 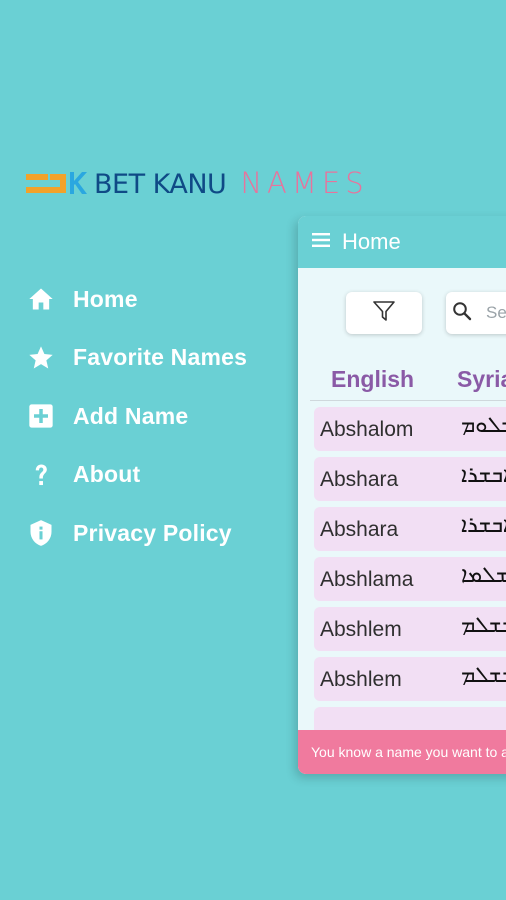 What do you see at coordinates (58, 183) in the screenshot?
I see `logo-mark-icon` at bounding box center [58, 183].